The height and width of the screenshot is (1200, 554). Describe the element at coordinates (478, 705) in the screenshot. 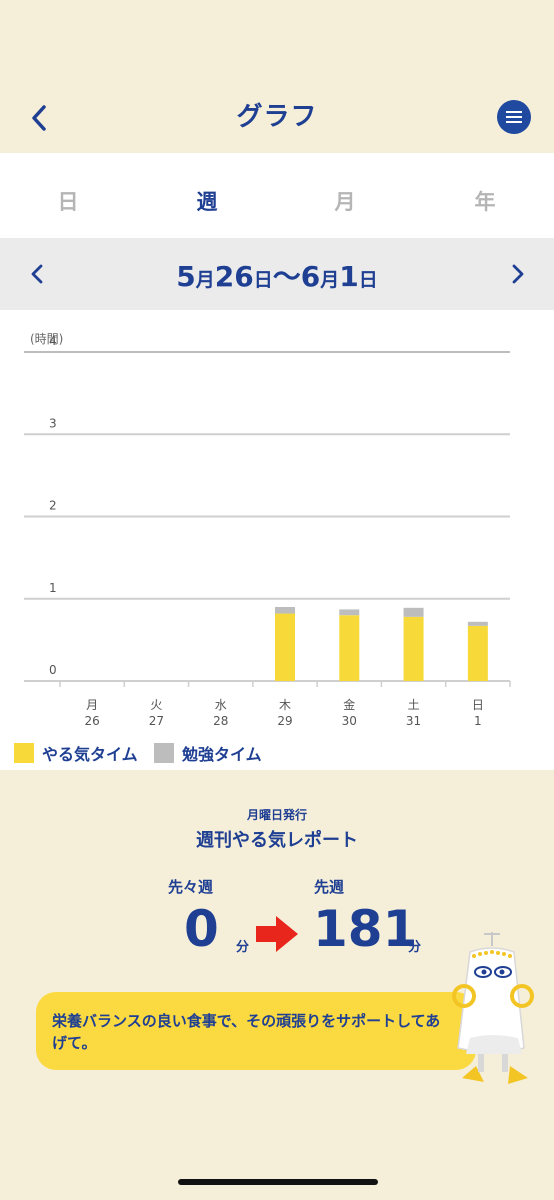

I see `x-tick-label-weekday: 日` at that location.